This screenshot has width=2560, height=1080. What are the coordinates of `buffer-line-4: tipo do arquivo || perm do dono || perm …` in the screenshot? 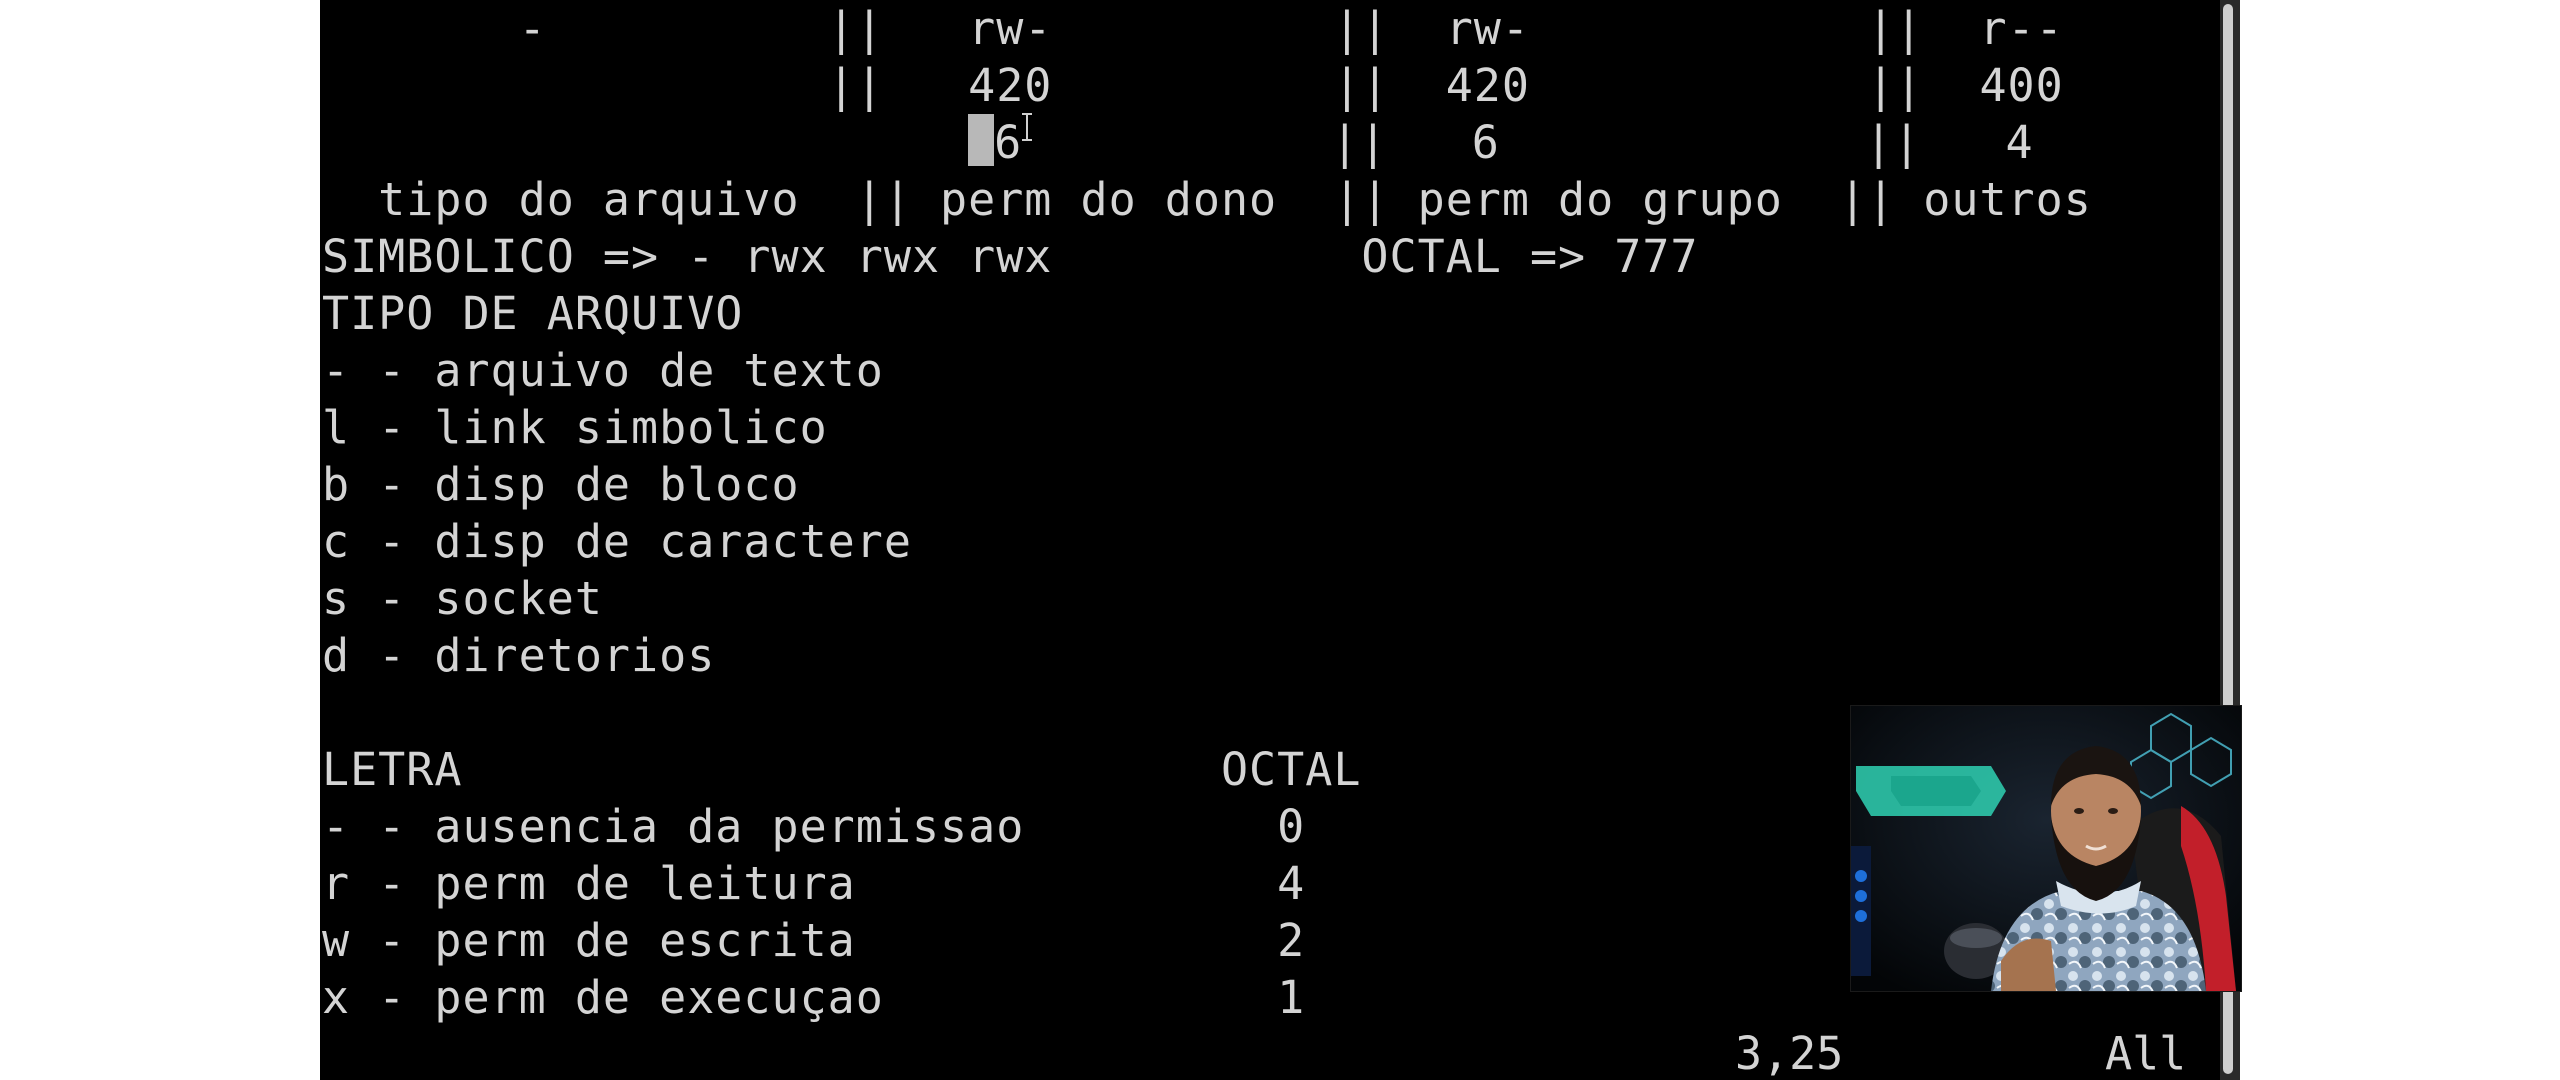 It's located at (1207, 199).